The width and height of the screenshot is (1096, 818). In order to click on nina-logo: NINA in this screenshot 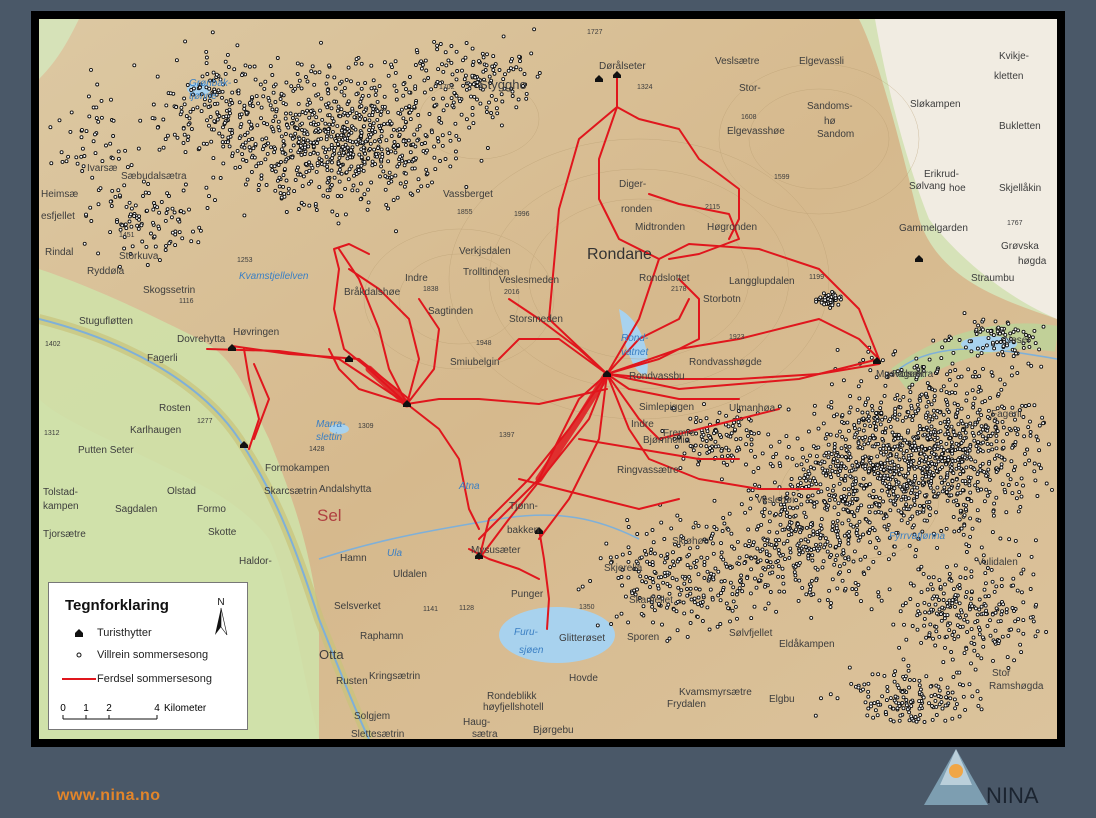, I will do `click(985, 777)`.